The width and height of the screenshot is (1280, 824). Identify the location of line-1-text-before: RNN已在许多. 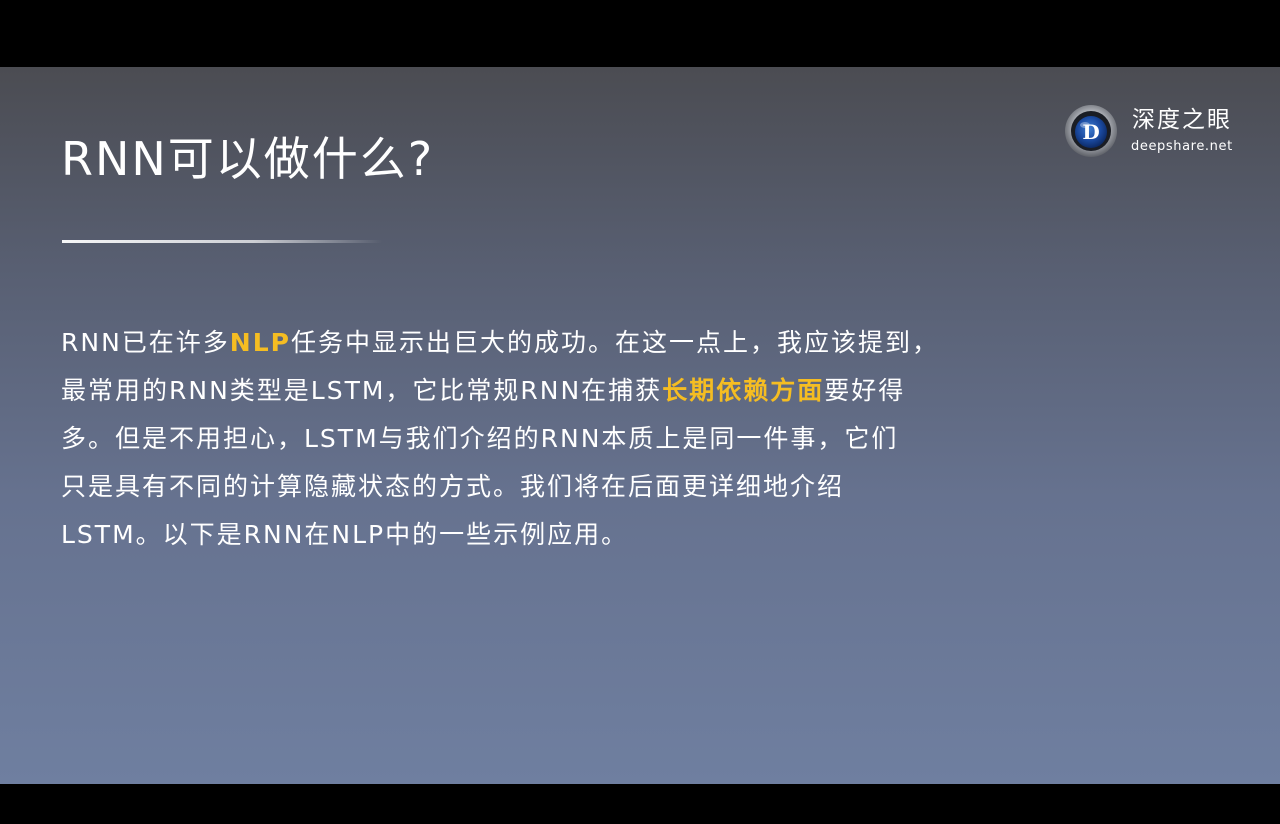
(145, 342).